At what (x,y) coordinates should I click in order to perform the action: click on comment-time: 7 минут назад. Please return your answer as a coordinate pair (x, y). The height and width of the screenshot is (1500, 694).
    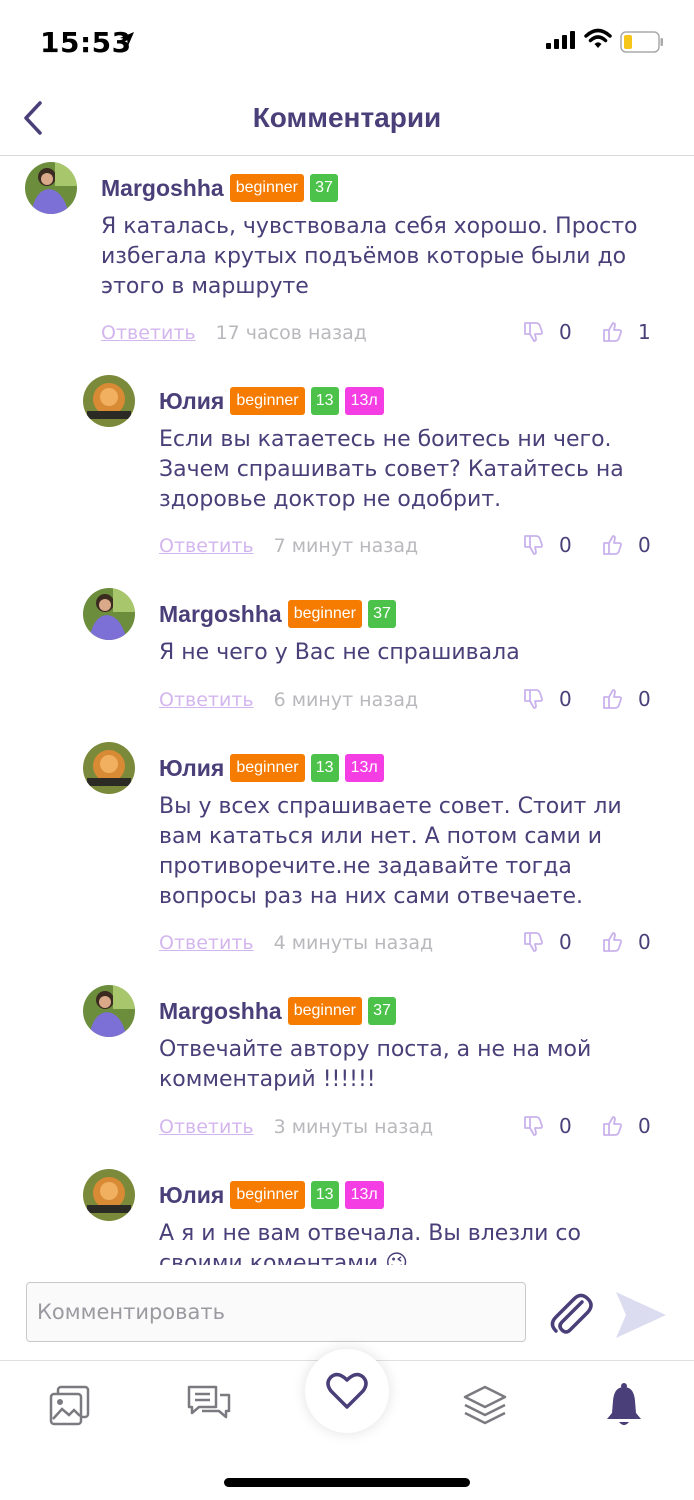
    Looking at the image, I should click on (346, 546).